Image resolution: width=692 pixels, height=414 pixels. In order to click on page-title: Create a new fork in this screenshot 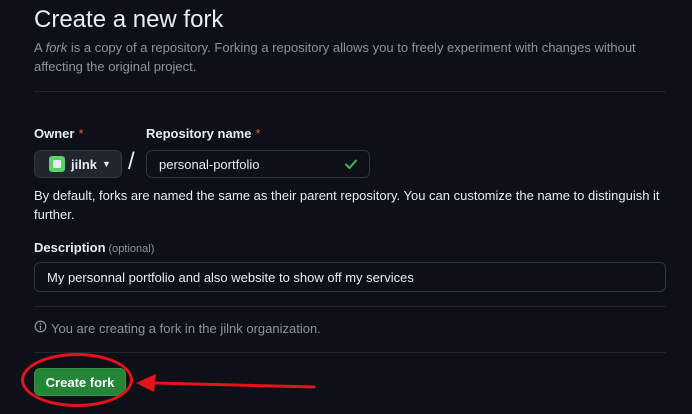, I will do `click(129, 19)`.